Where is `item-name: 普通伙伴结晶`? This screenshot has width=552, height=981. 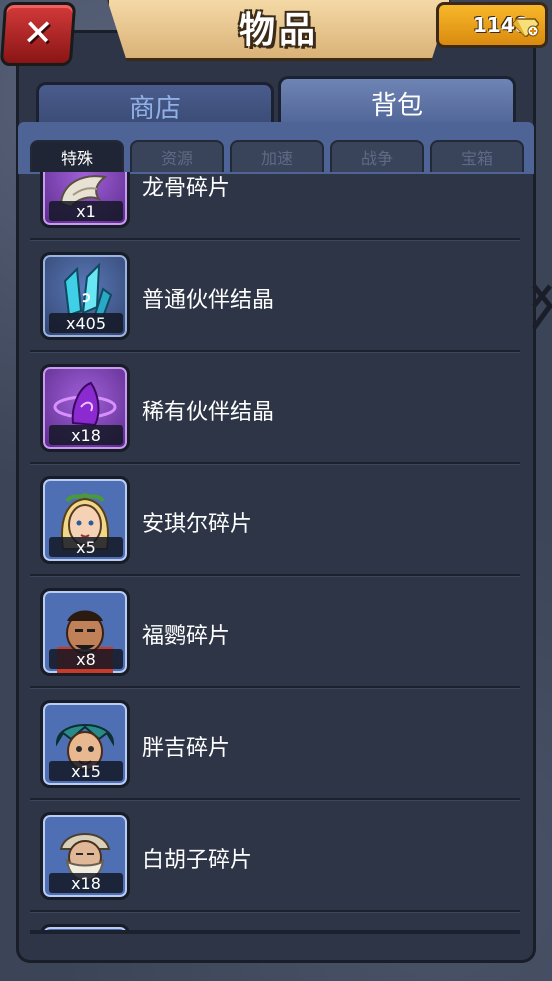 item-name: 普通伙伴结晶 is located at coordinates (208, 300).